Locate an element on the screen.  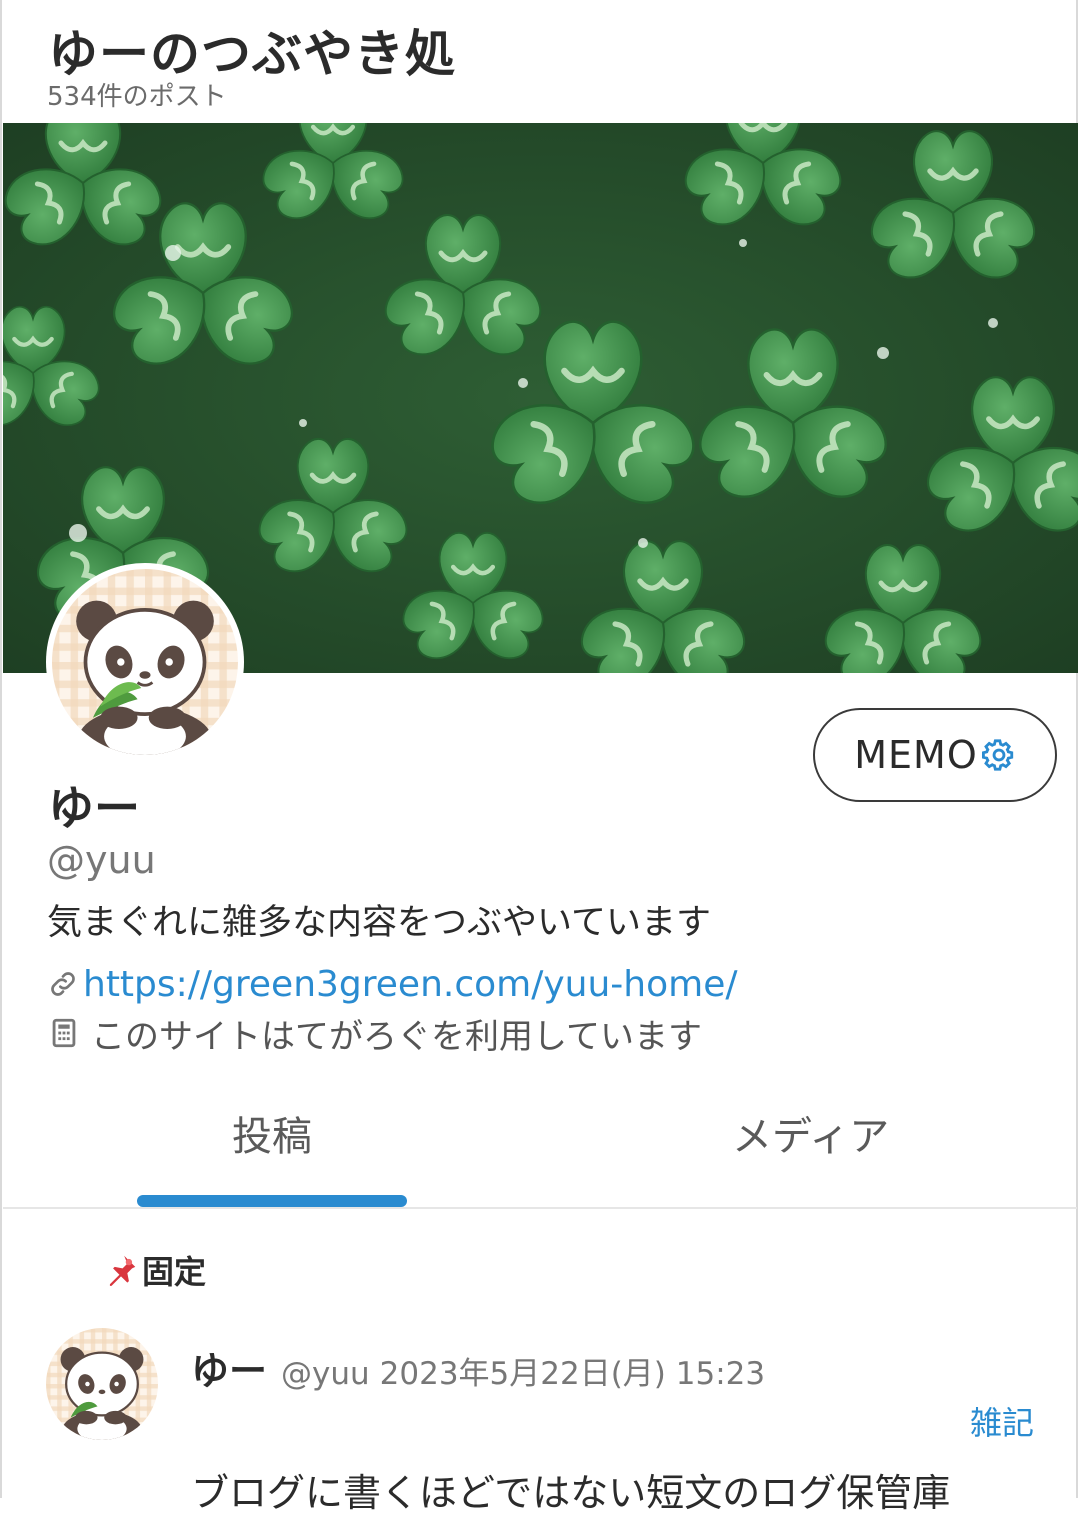
gear-icon is located at coordinates (997, 755).